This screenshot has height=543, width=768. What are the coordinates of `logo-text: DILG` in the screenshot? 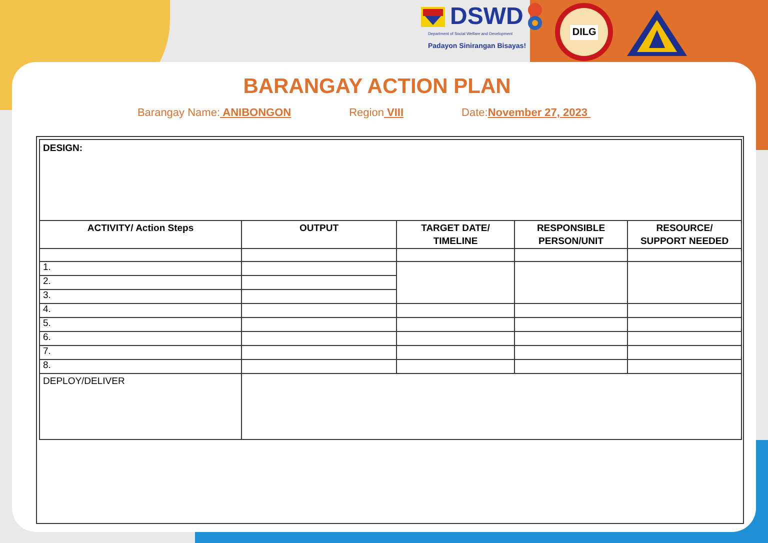 It's located at (584, 32).